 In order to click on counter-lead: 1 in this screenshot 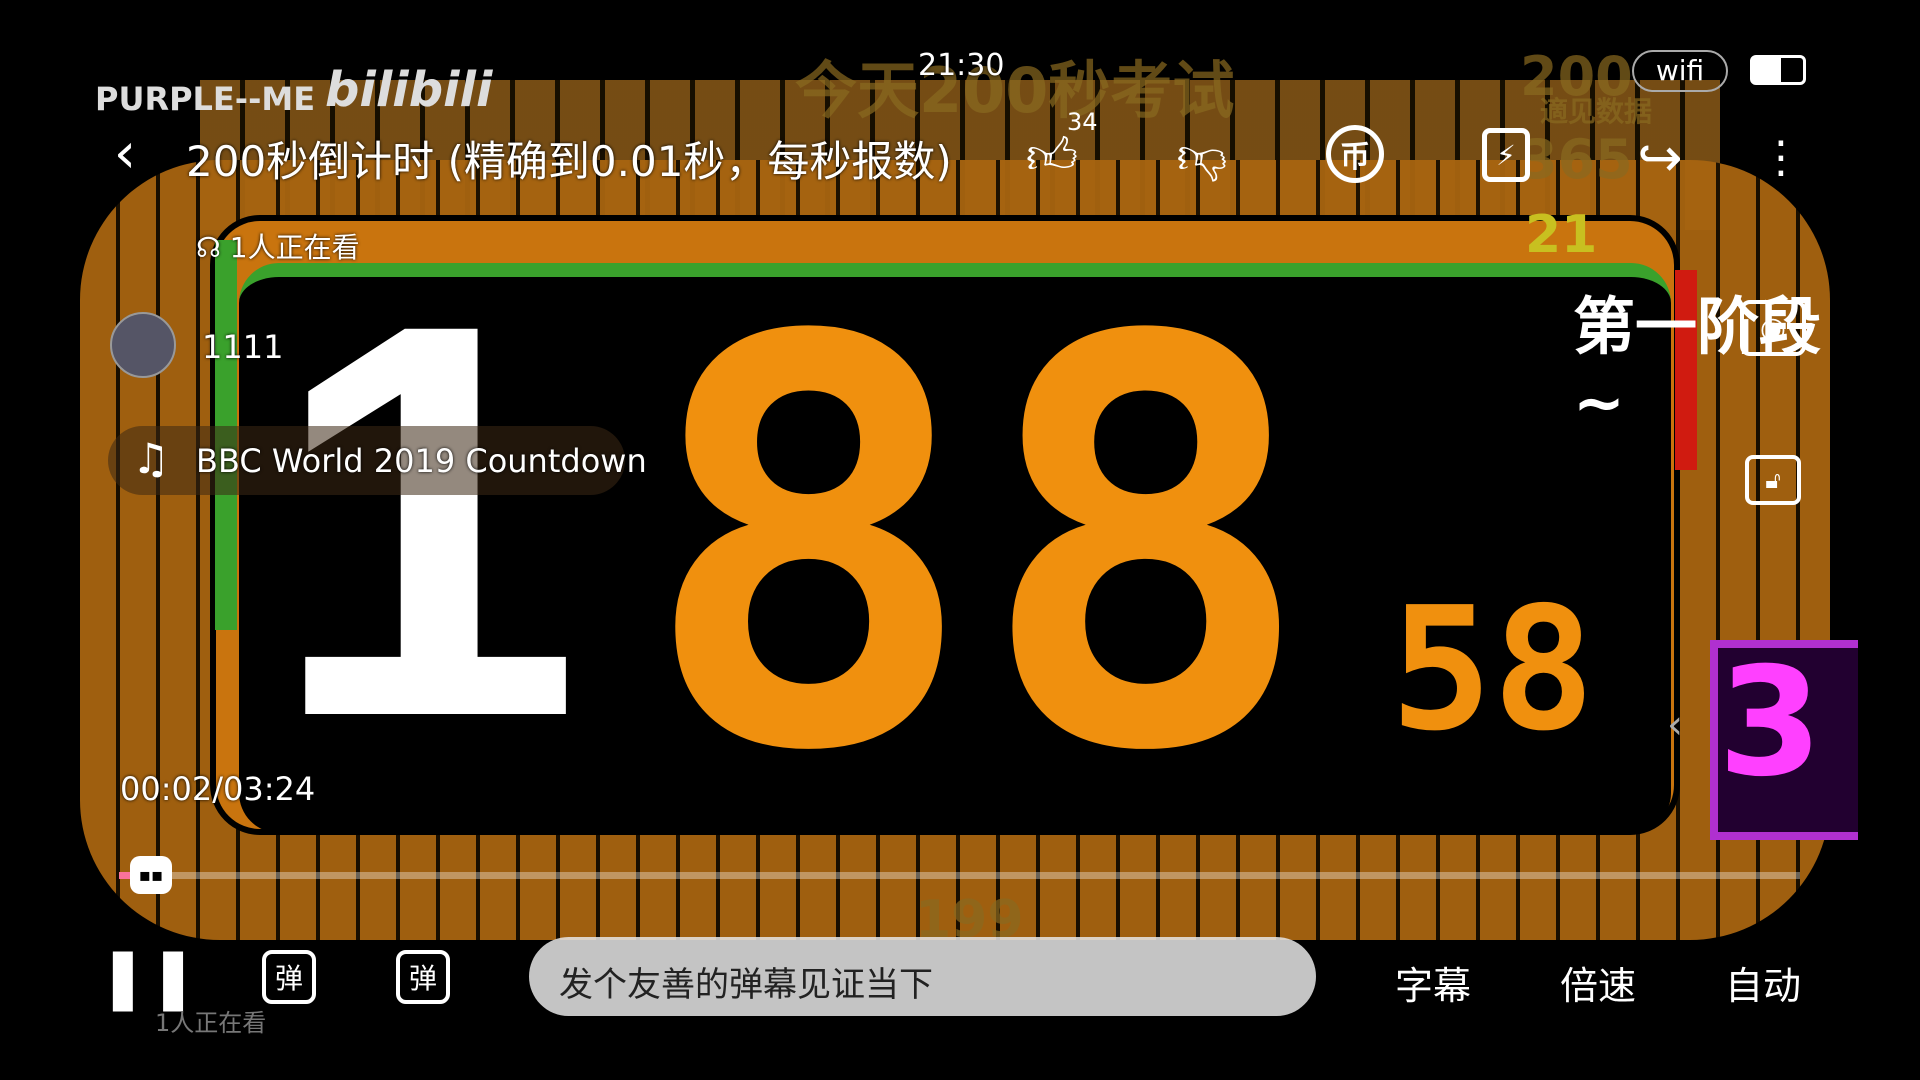, I will do `click(426, 520)`.